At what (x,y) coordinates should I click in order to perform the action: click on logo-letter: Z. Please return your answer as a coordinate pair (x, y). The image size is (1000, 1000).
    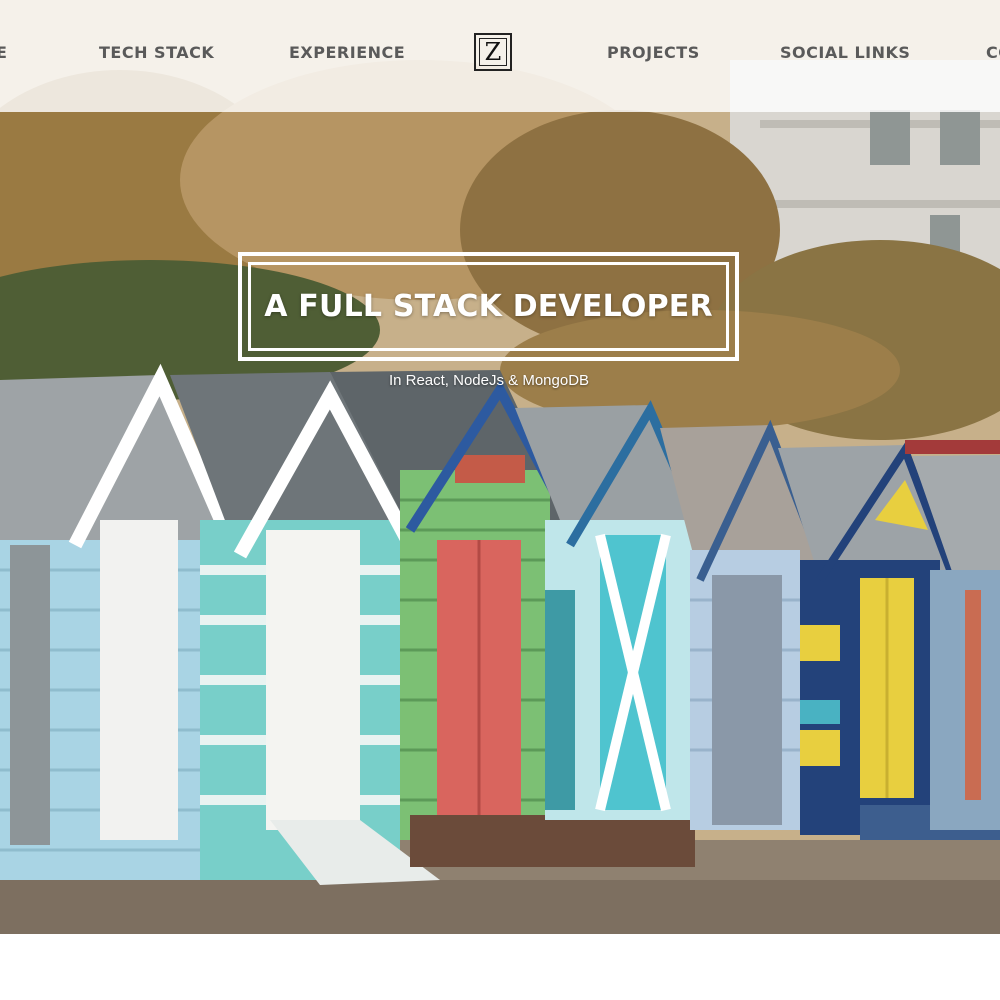
    Looking at the image, I should click on (493, 52).